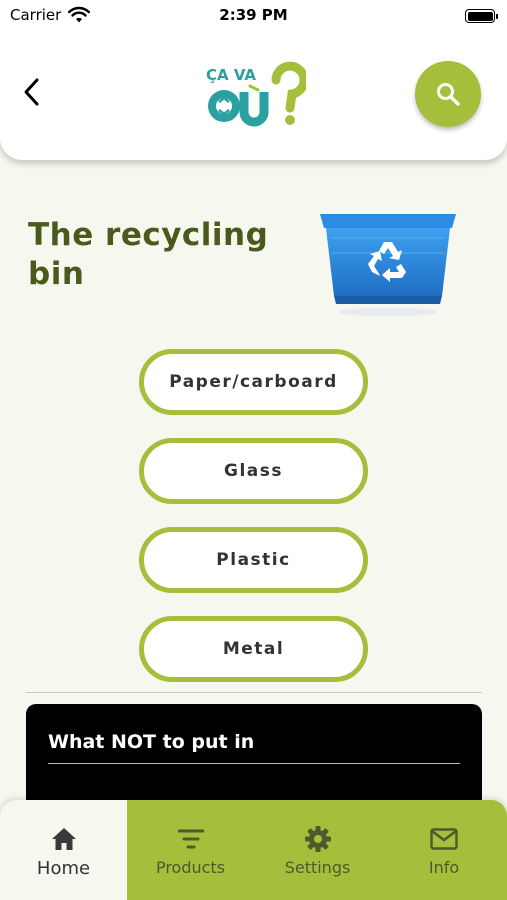  I want to click on chevron-left-icon, so click(31, 92).